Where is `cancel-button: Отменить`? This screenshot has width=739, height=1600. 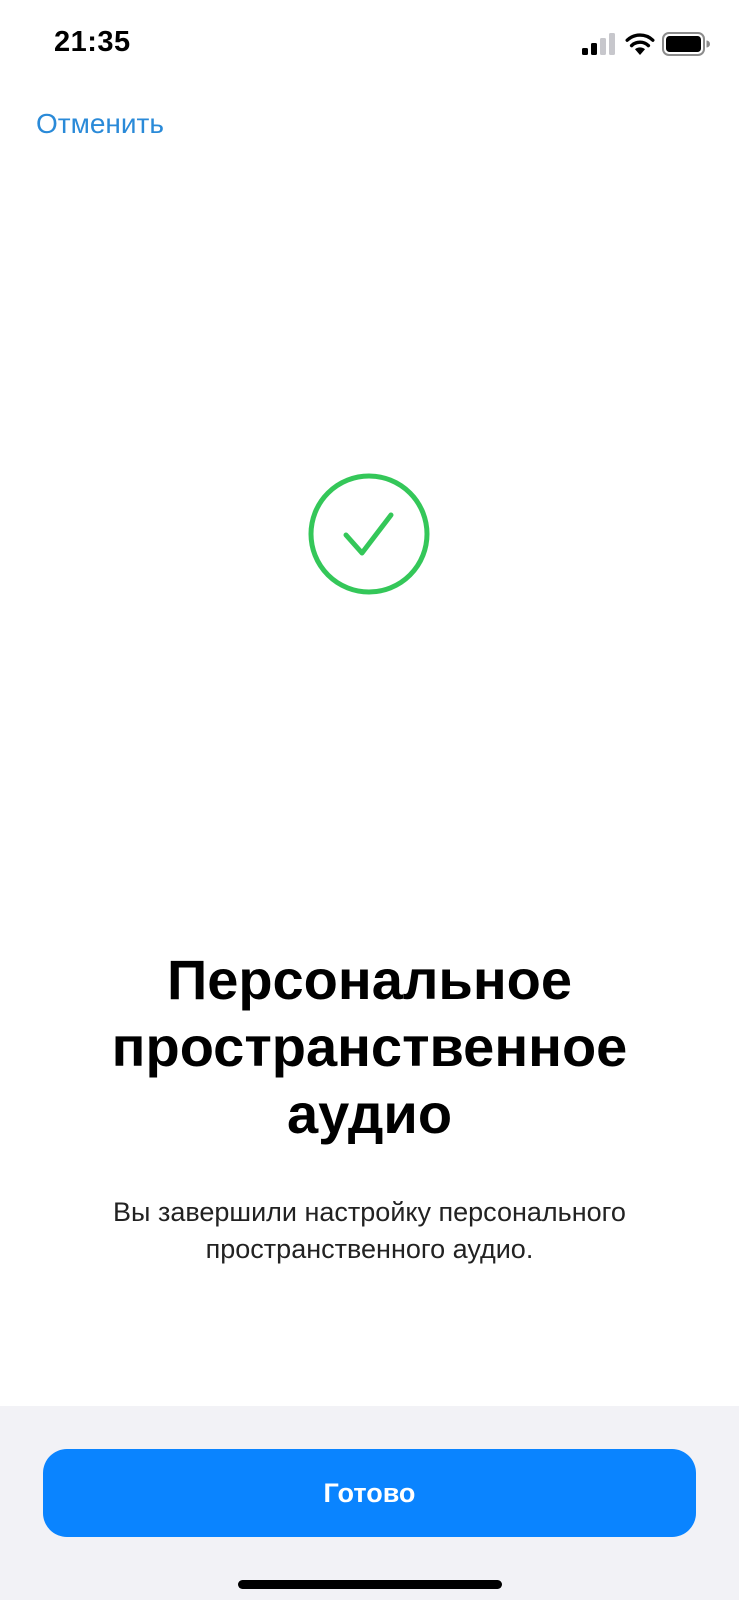 cancel-button: Отменить is located at coordinates (100, 124).